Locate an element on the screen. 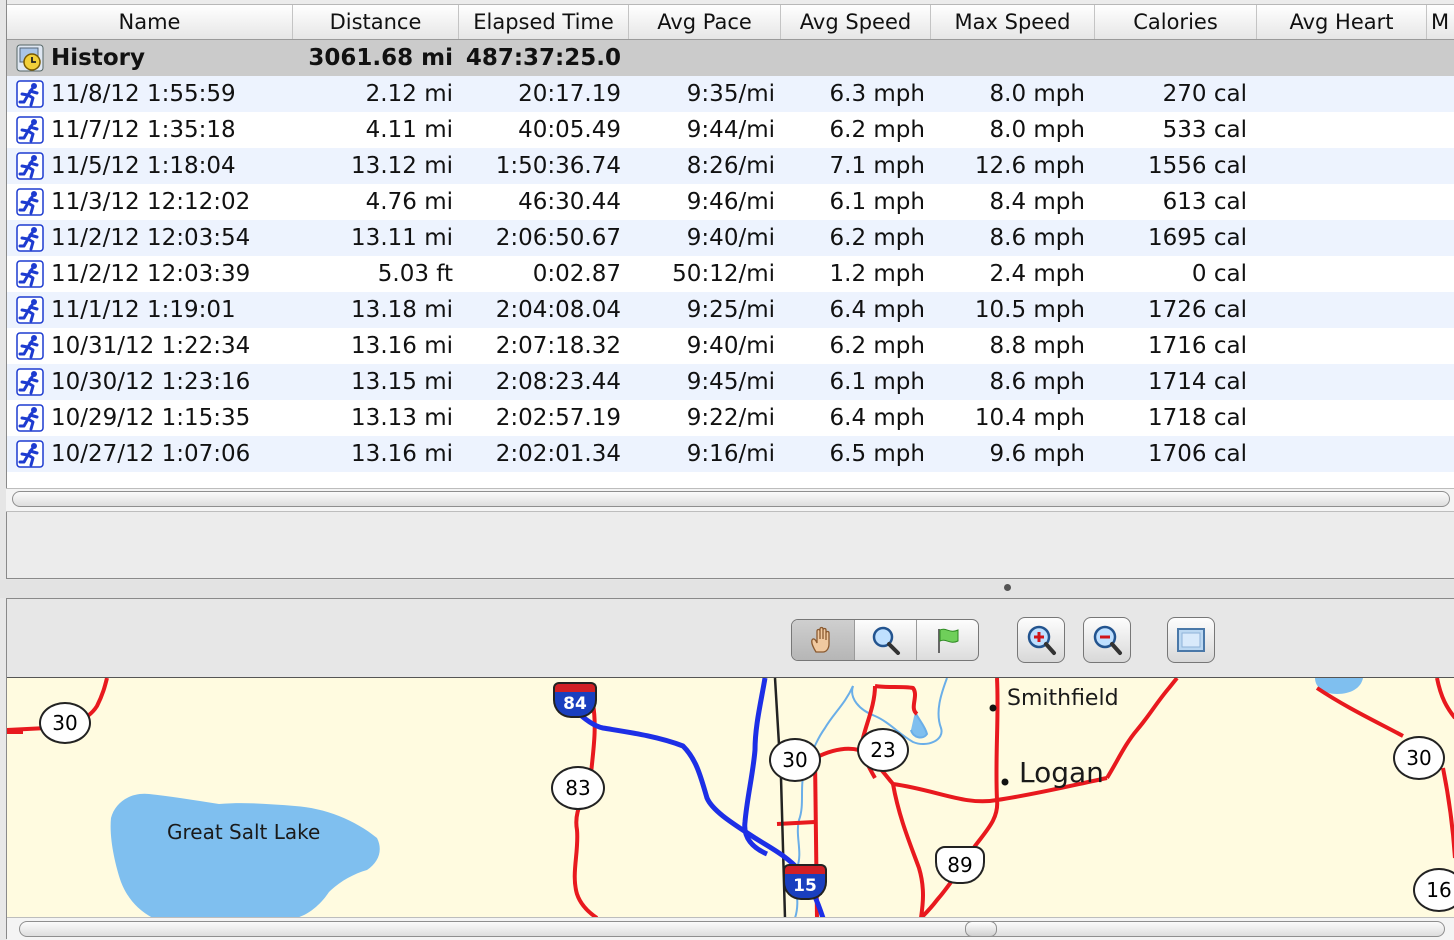 This screenshot has width=1454, height=940. cell-distance: 4.11 mi is located at coordinates (409, 130).